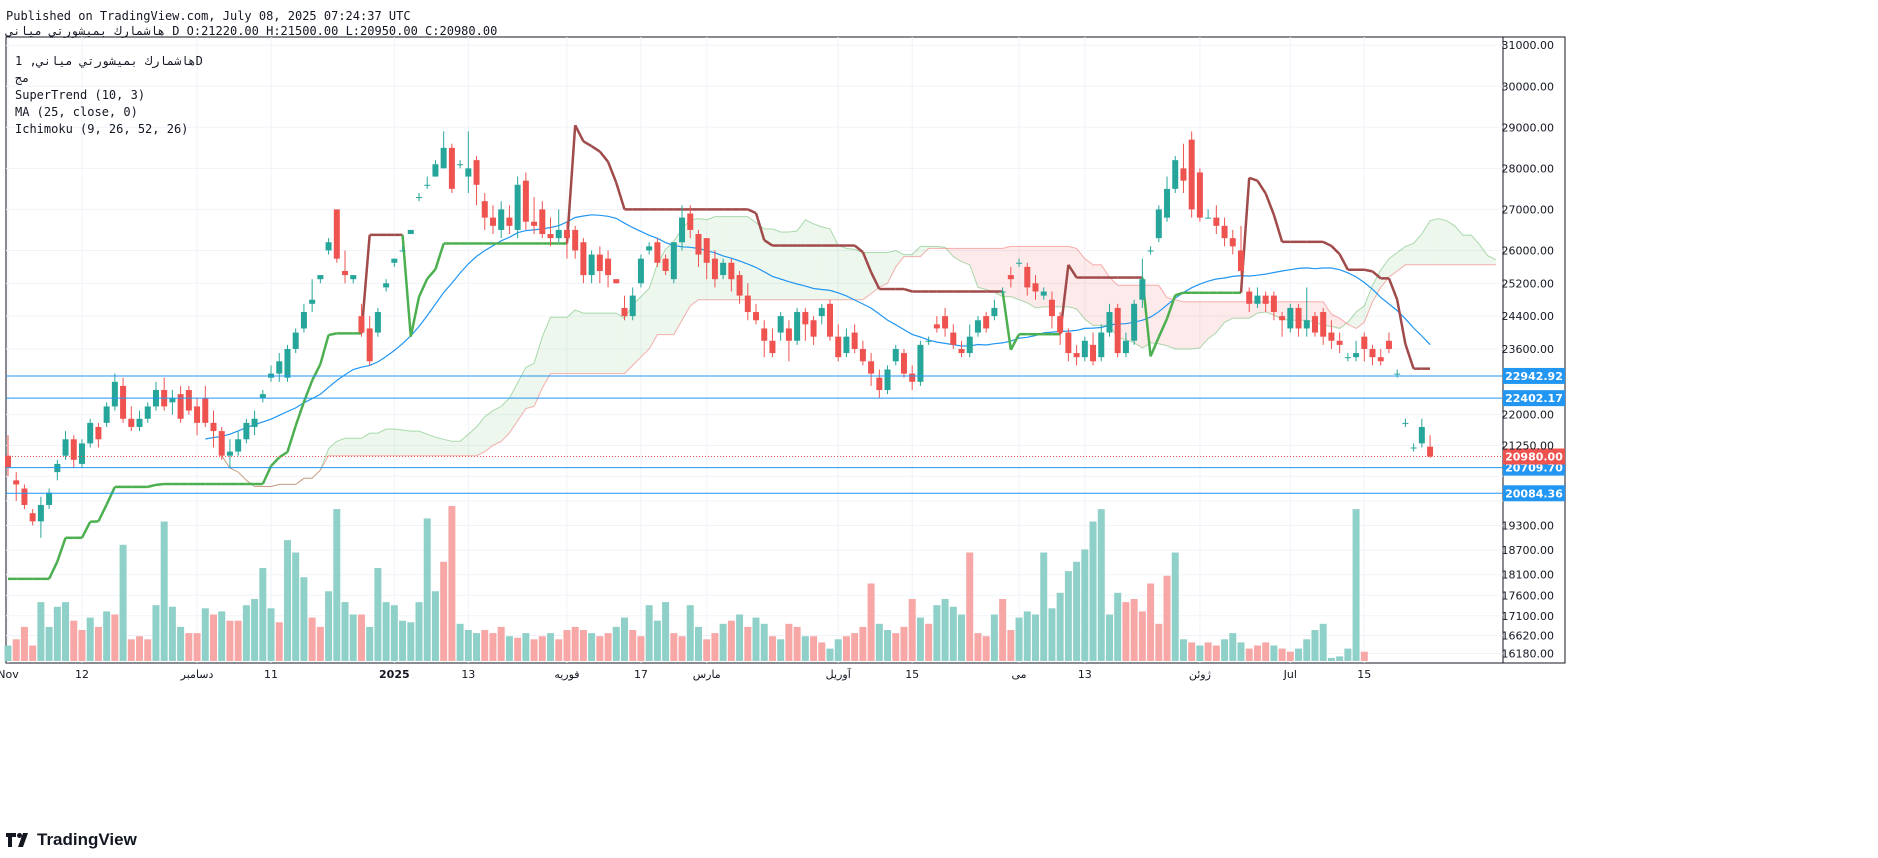  What do you see at coordinates (71, 840) in the screenshot?
I see `tradingview-logo: TradingView` at bounding box center [71, 840].